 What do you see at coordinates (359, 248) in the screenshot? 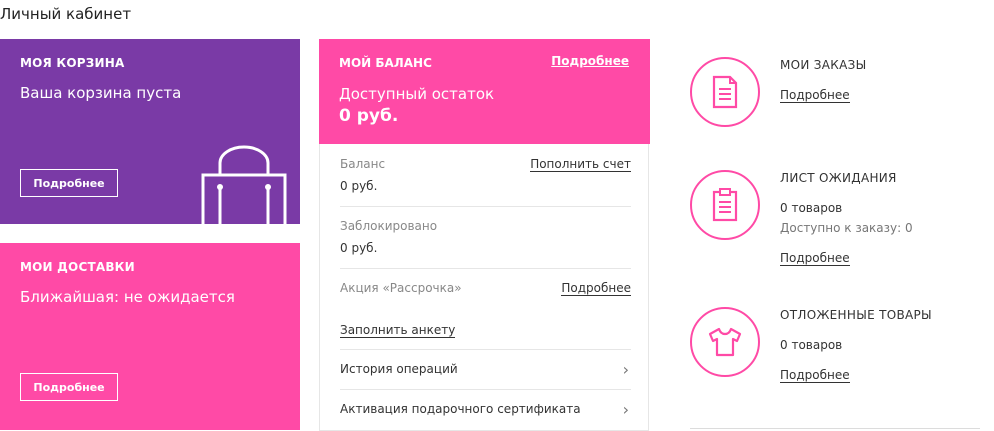
I see `blocked-value: 0 руб.` at bounding box center [359, 248].